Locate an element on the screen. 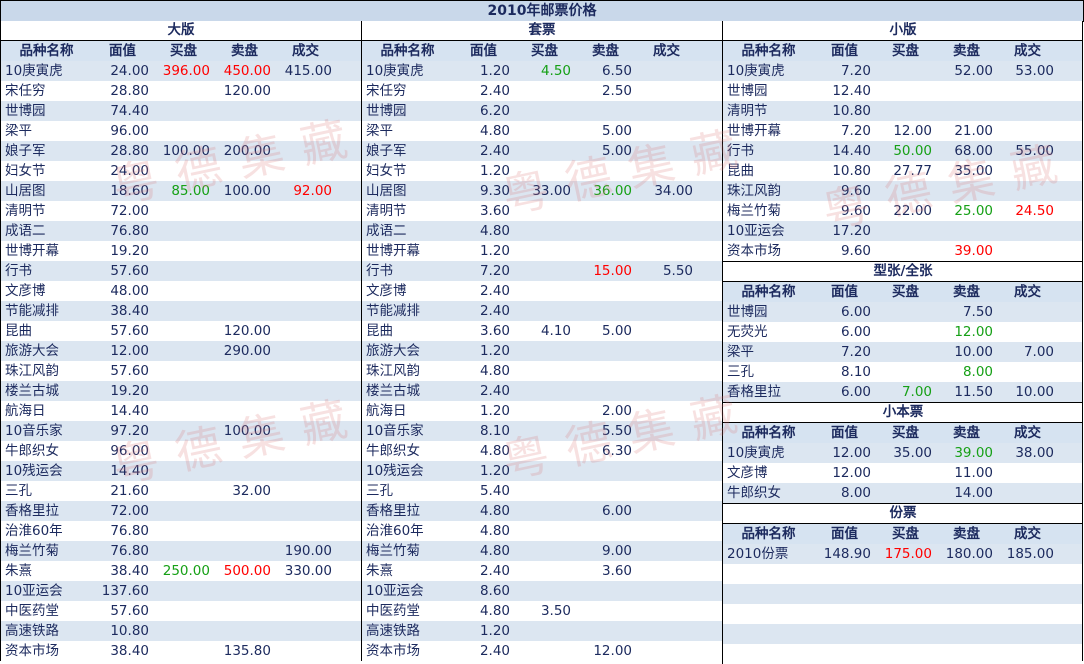  sell-price: 12.00 is located at coordinates (612, 651).